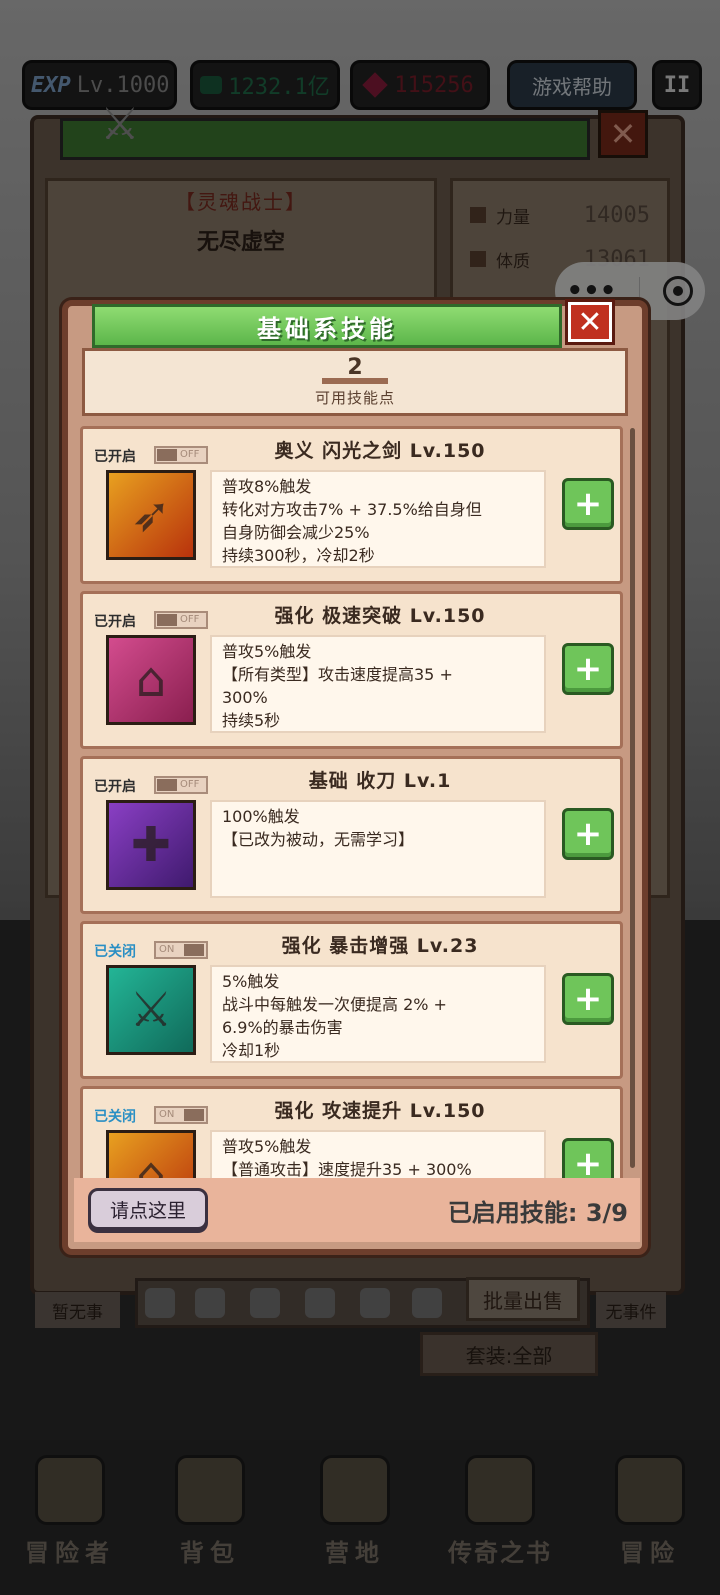 The height and width of the screenshot is (1595, 720). I want to click on skill-description: 普攻5%触发【所有类型】攻击速度提高35 + 300% 持续5秒, so click(378, 684).